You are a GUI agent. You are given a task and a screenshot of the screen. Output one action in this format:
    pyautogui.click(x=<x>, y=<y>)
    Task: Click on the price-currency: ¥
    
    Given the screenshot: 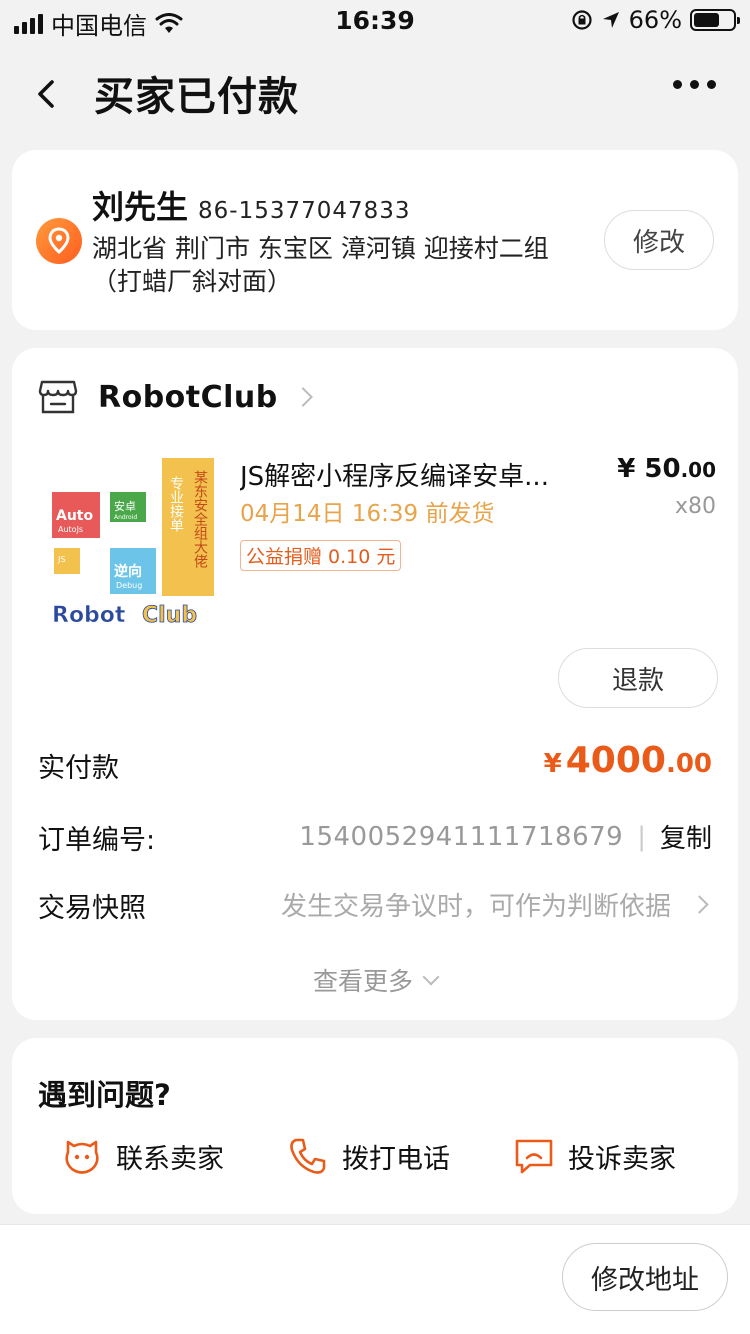 What is the action you would take?
    pyautogui.click(x=626, y=469)
    